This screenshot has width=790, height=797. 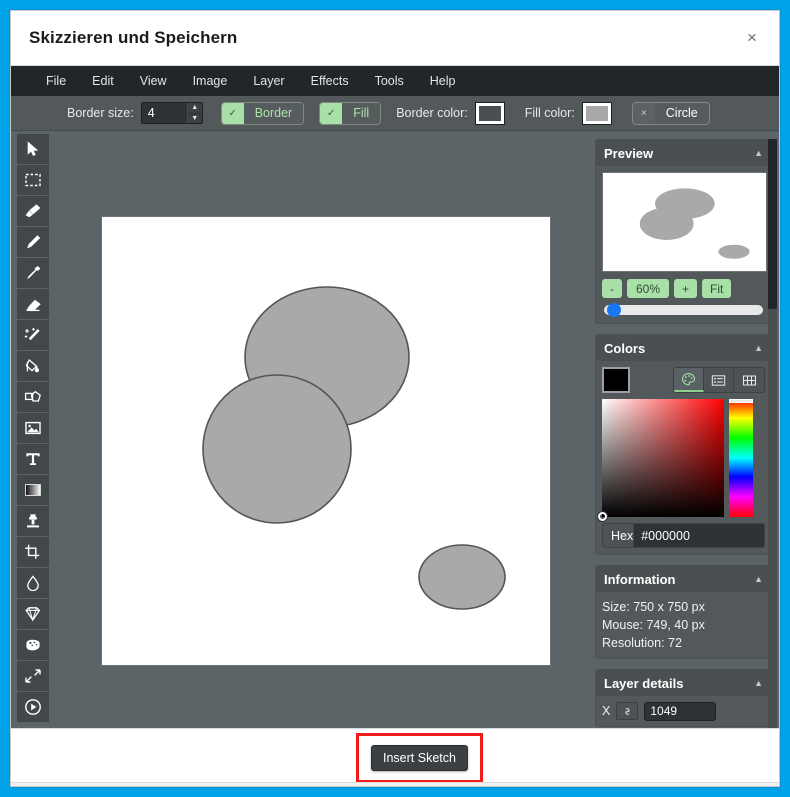 I want to click on move-select-icon, so click(x=33, y=149).